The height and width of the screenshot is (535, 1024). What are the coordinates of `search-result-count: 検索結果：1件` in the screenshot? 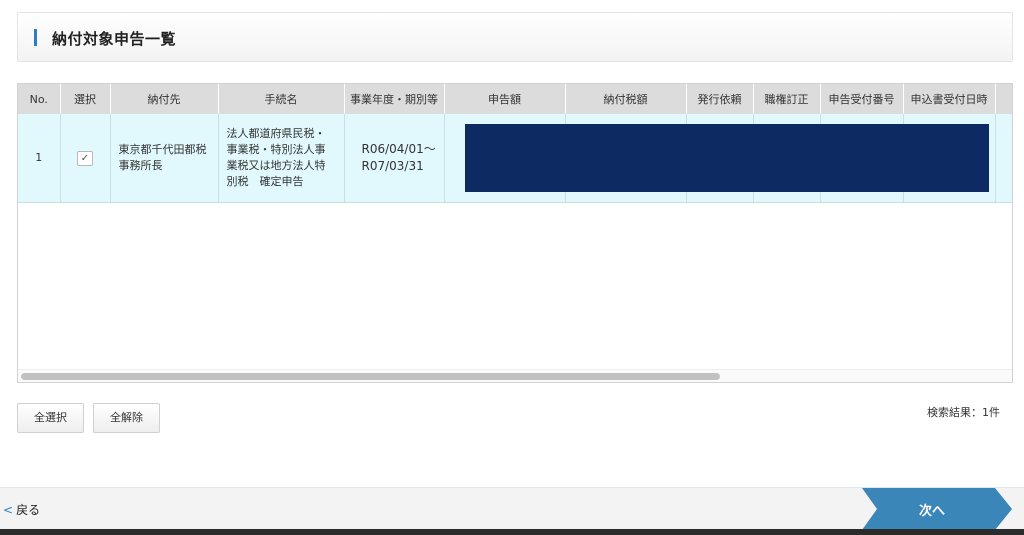 It's located at (963, 412).